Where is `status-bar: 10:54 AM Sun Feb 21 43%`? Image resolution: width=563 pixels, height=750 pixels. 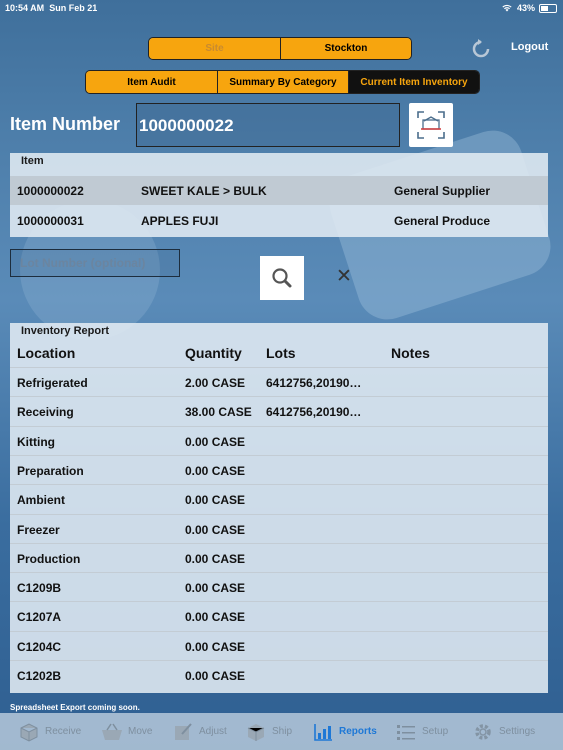
status-bar: 10:54 AM Sun Feb 21 43% is located at coordinates (281, 8).